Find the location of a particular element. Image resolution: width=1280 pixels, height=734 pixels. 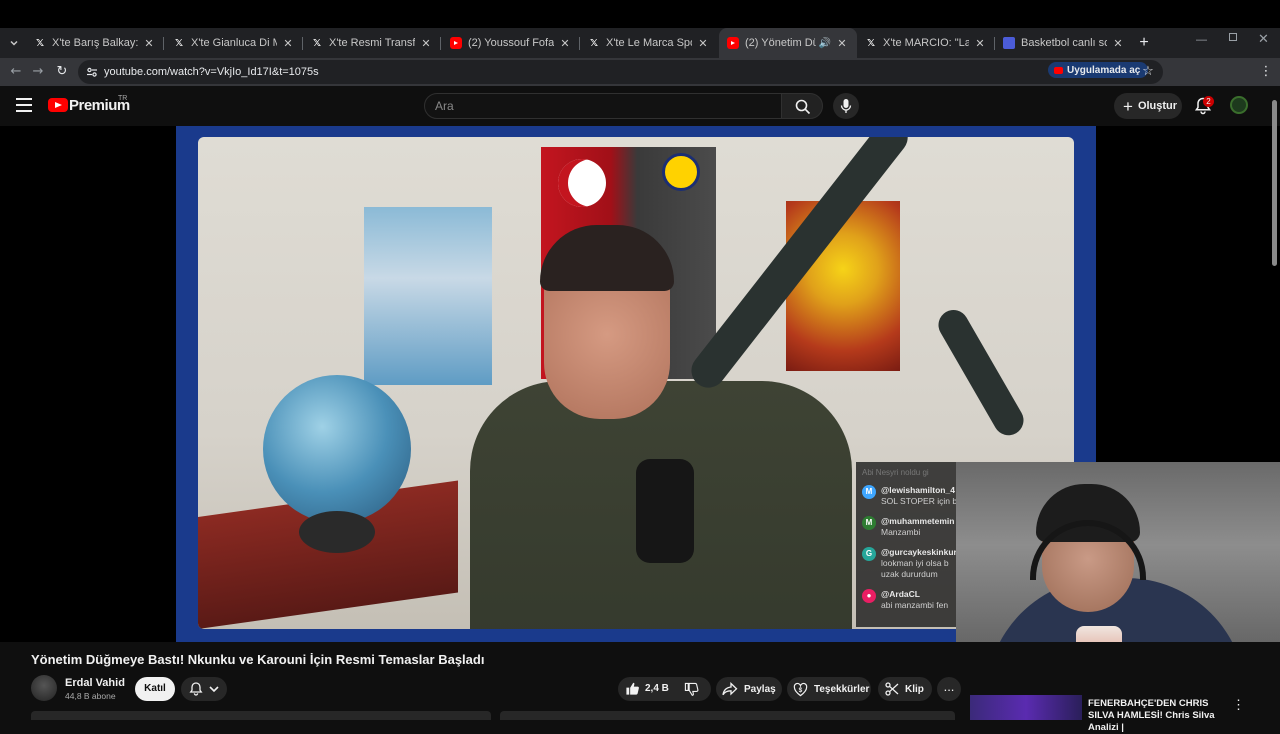

channel-avatar is located at coordinates (44, 688).